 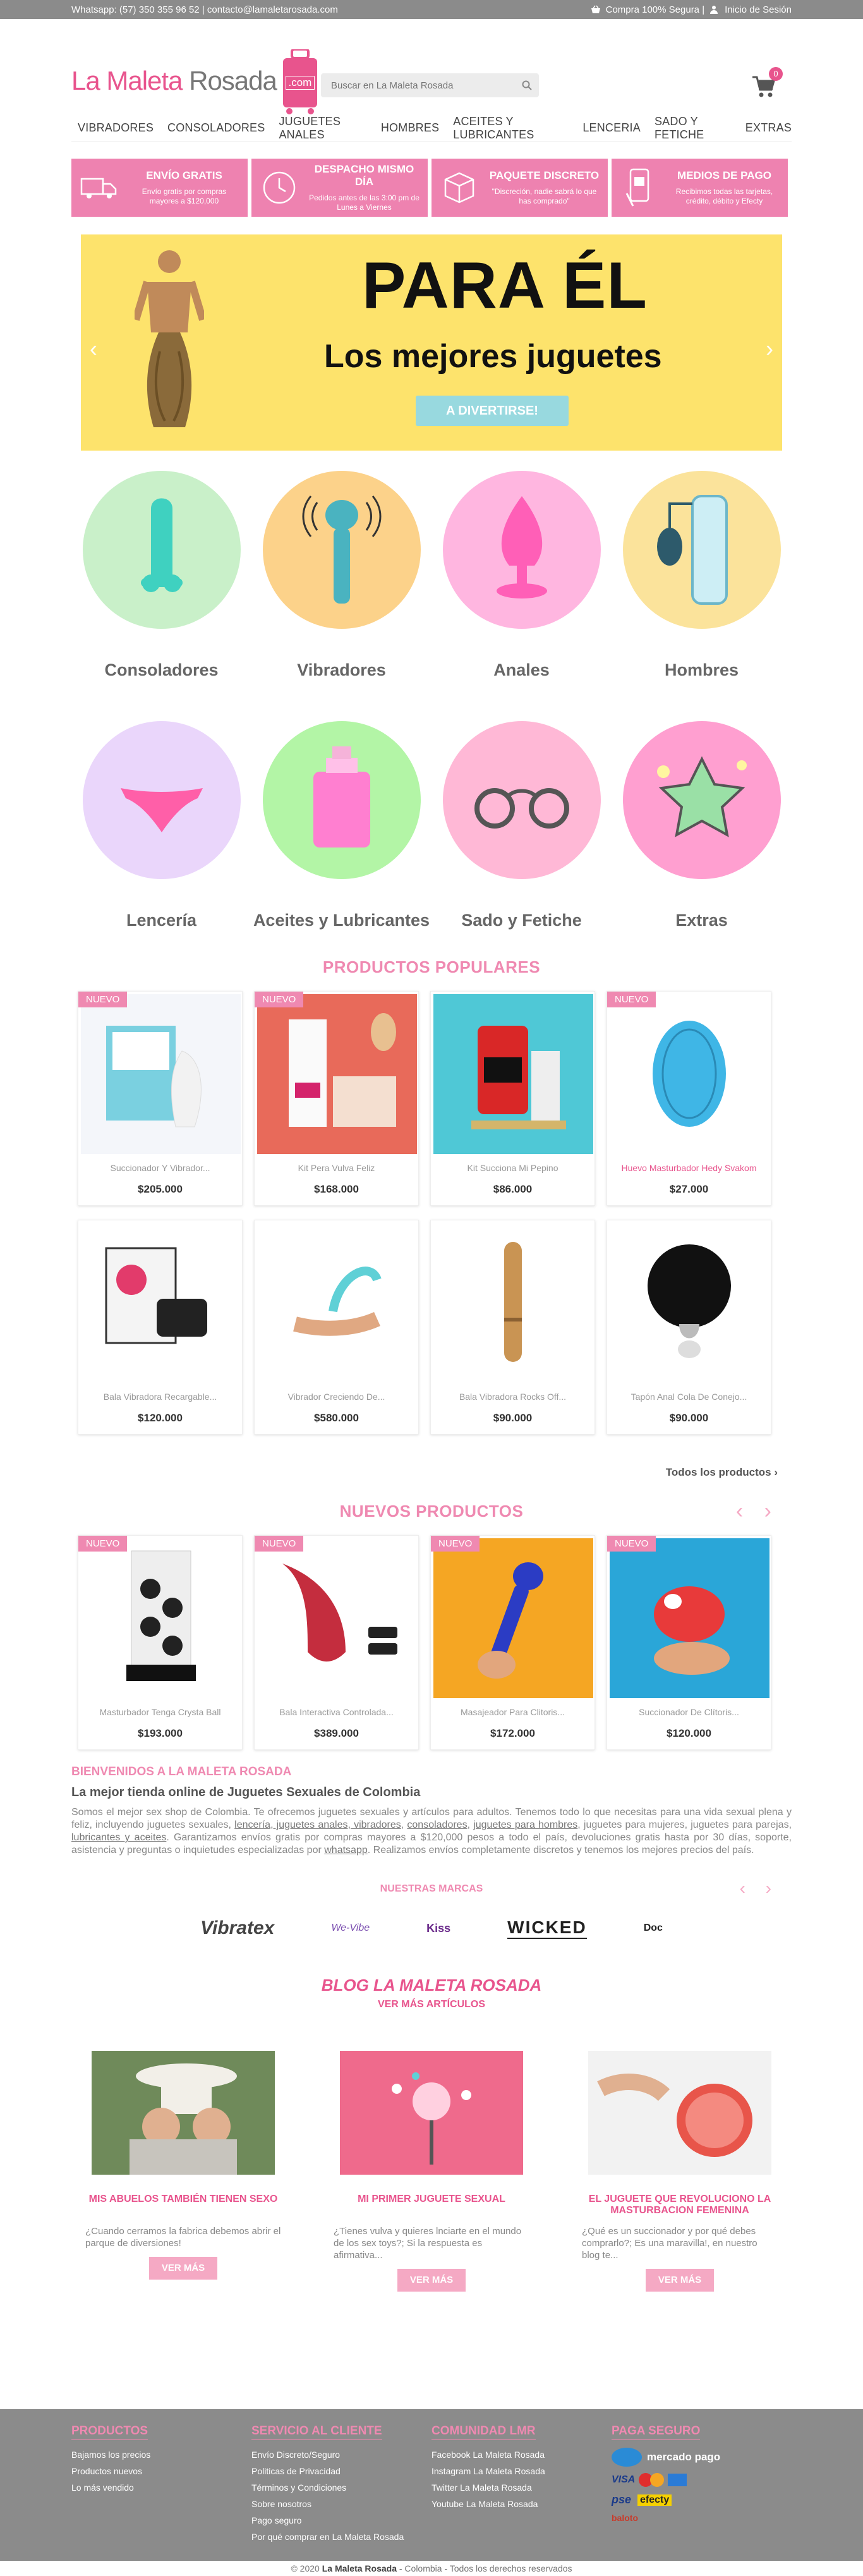 I want to click on link-lenceria: lencería, juguetes anales, vibradores, so click(x=317, y=1825).